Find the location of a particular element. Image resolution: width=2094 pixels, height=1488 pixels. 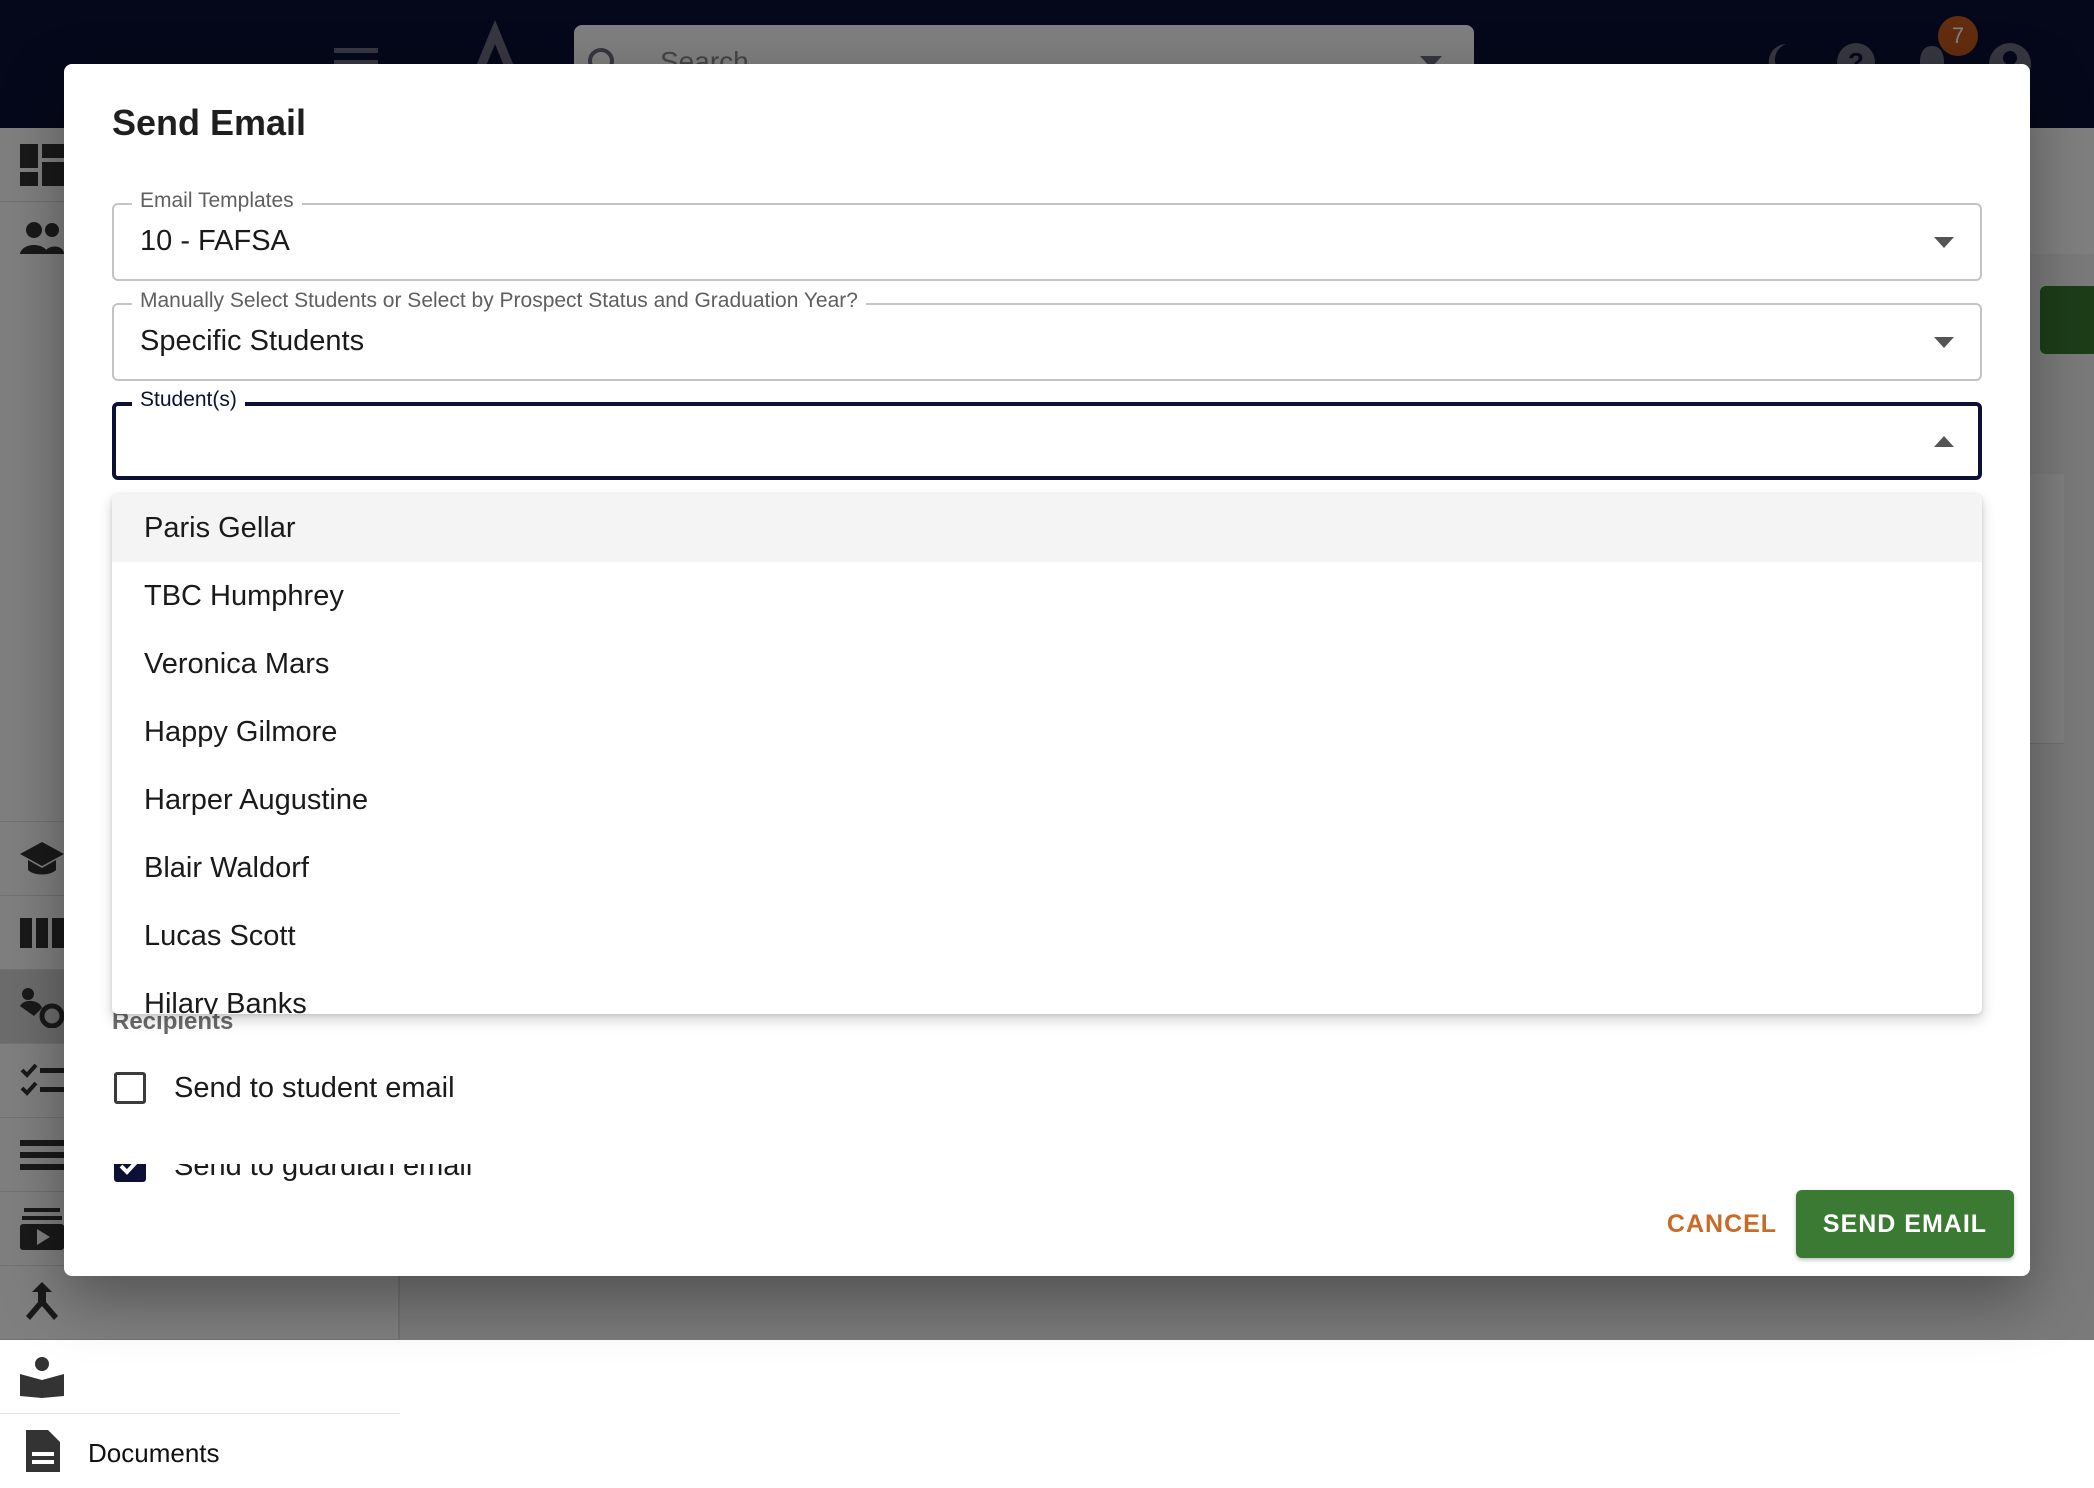

sidebar-item-documents: Documents is located at coordinates (200, 1451).